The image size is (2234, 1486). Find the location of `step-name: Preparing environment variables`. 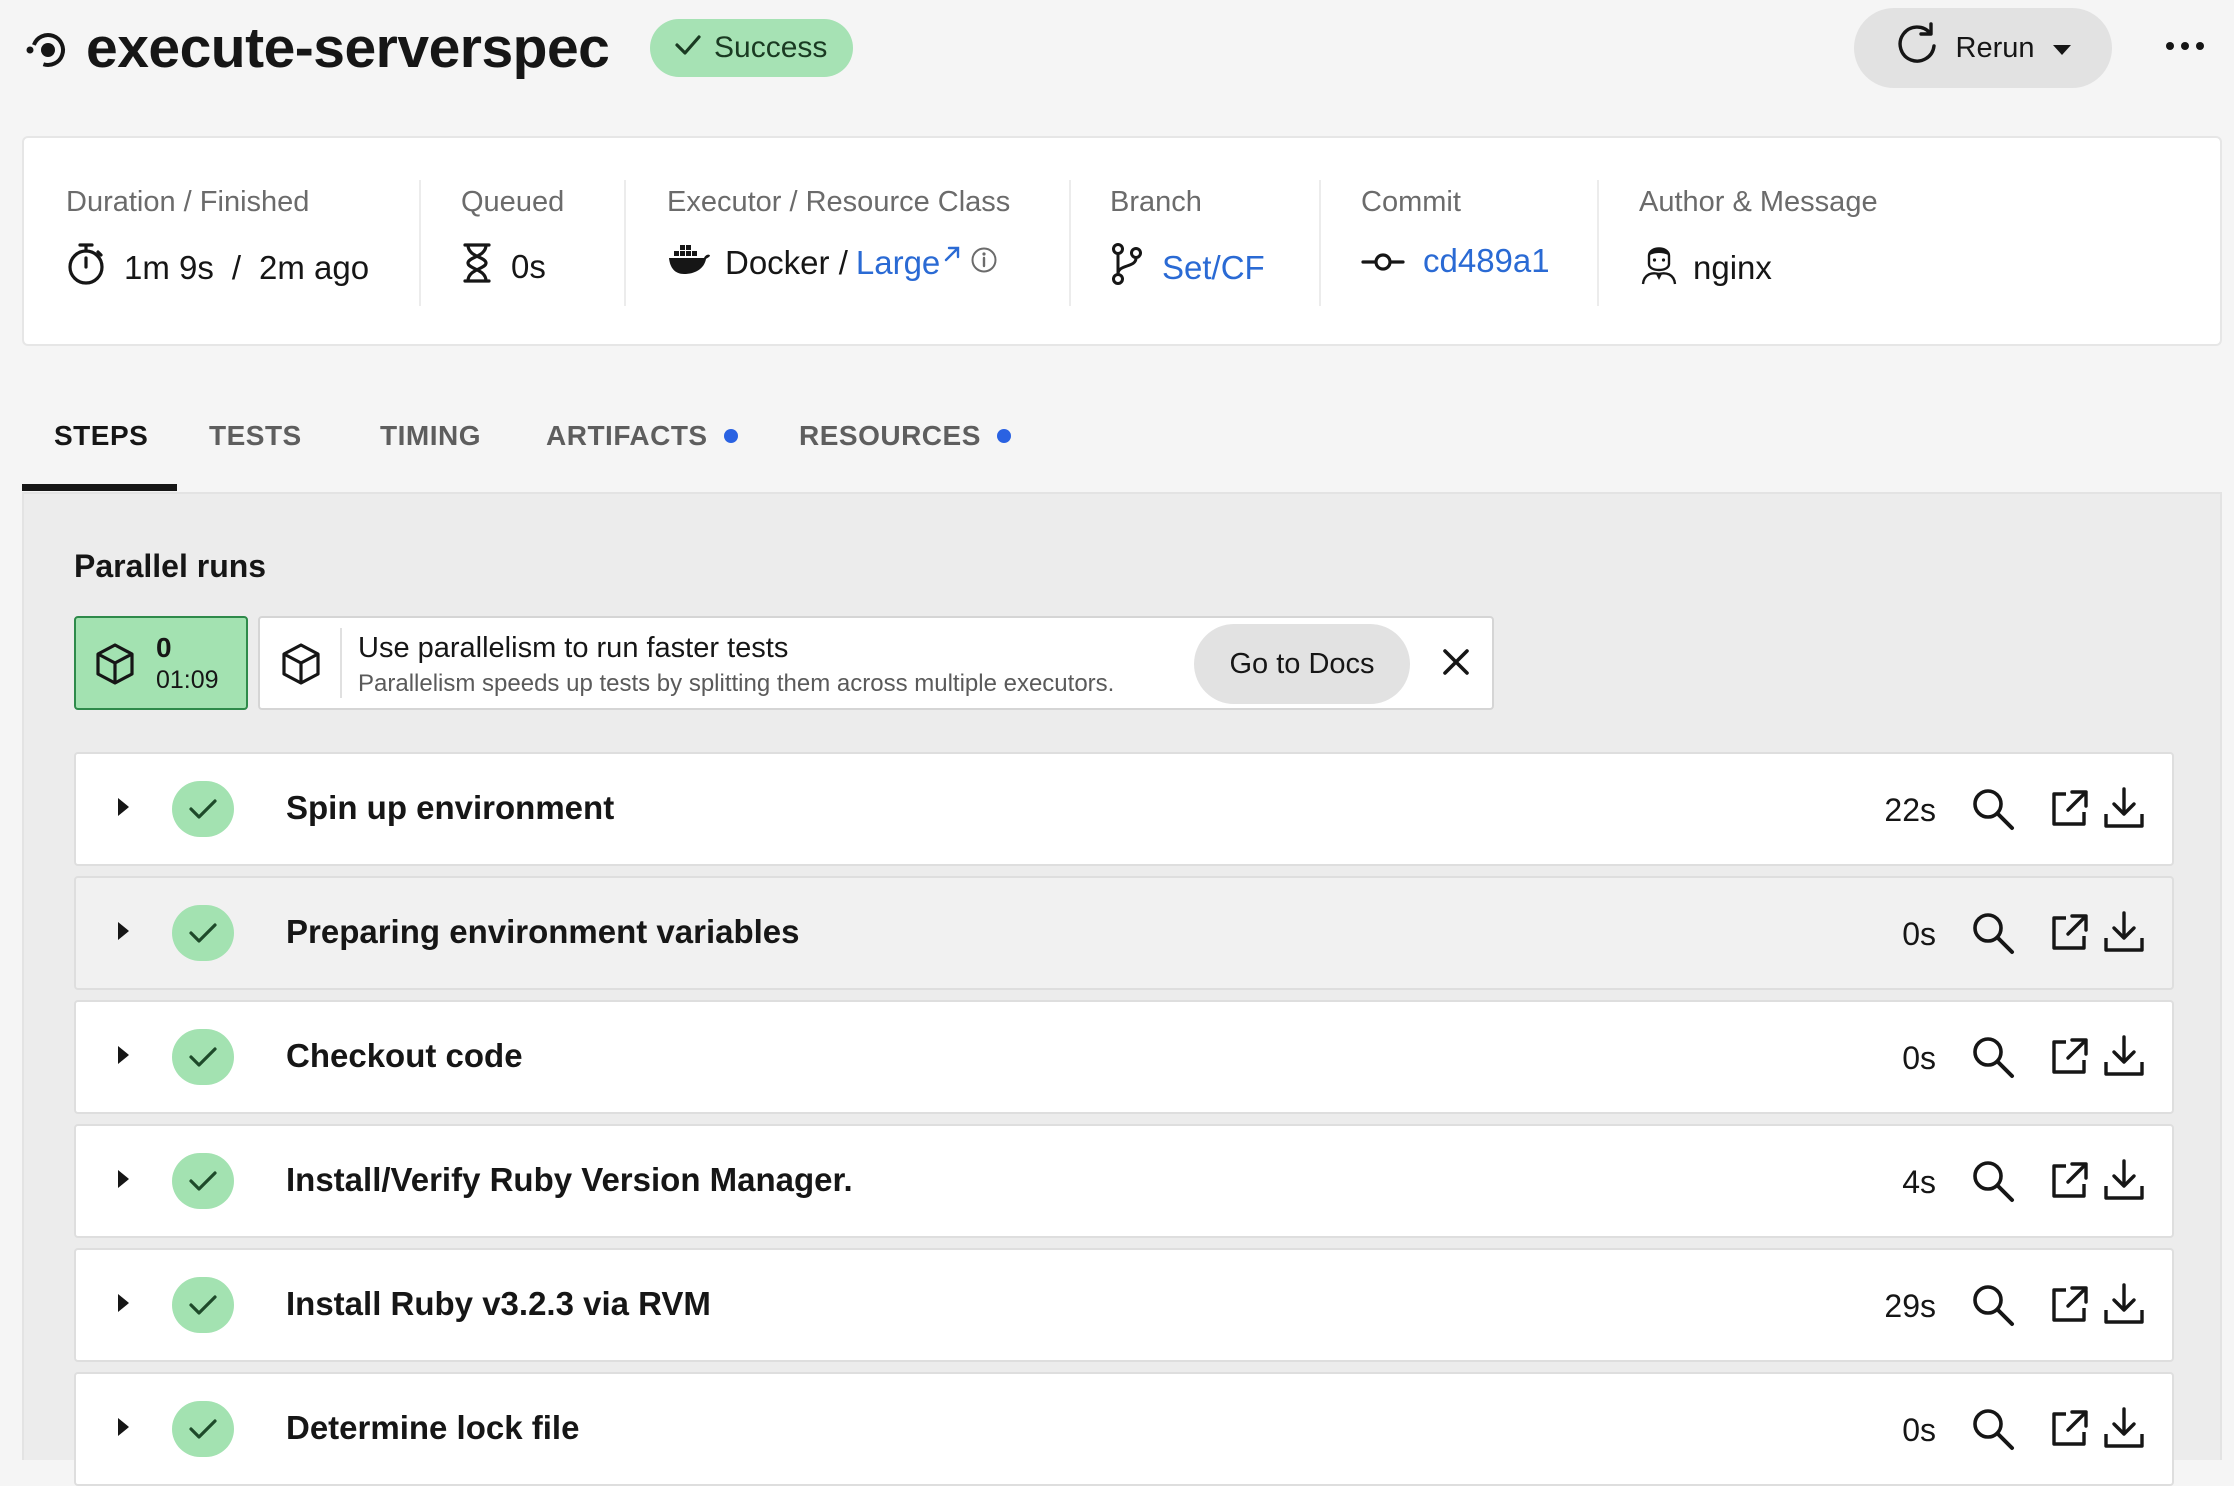

step-name: Preparing environment variables is located at coordinates (543, 931).